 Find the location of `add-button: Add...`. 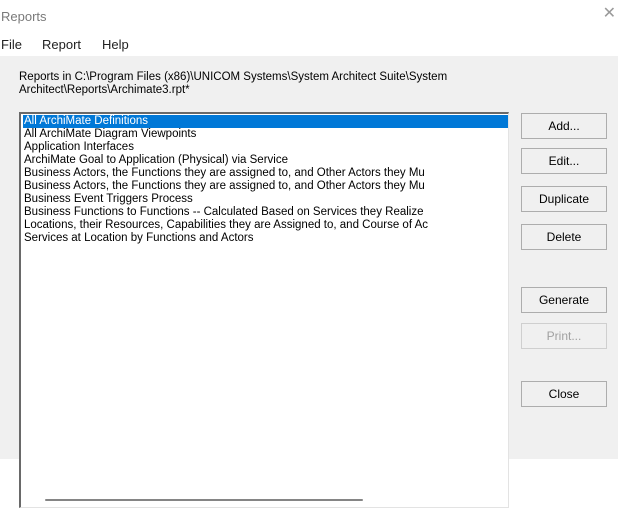

add-button: Add... is located at coordinates (564, 126).